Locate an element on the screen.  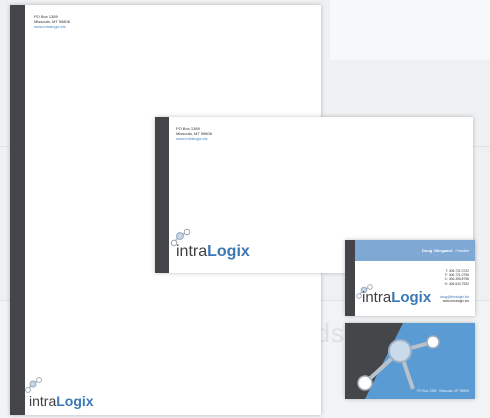
business-card-back: PO Box 1389 · Missoula, MT 59806 is located at coordinates (410, 361).